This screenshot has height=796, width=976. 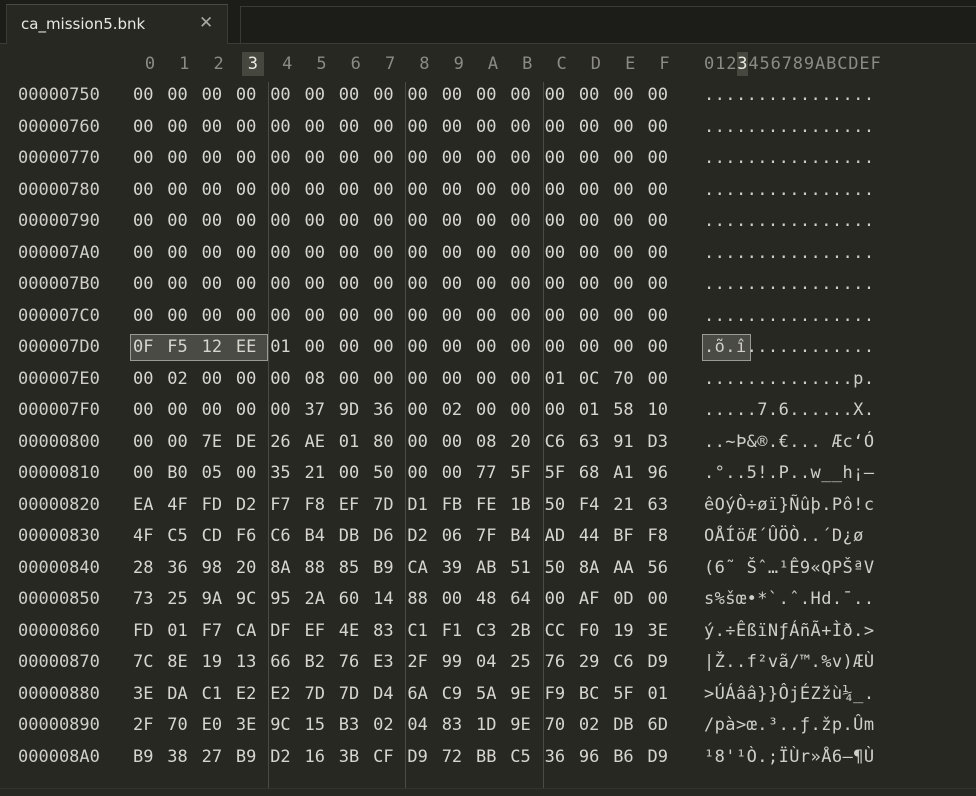 I want to click on hex-byte: 2B, so click(x=520, y=631).